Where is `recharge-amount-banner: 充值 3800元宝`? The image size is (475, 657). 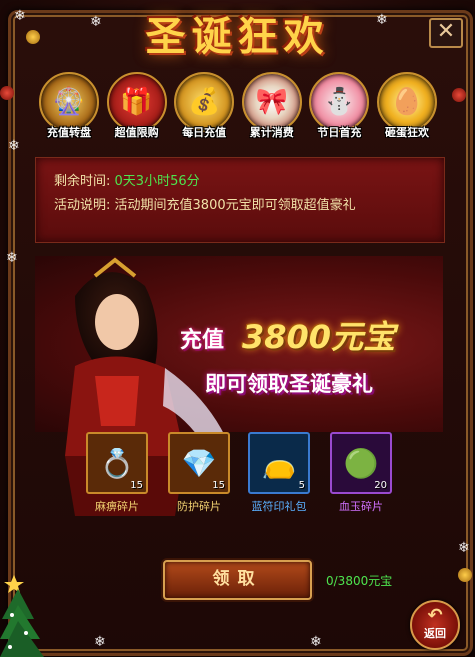 recharge-amount-banner: 充值 3800元宝 is located at coordinates (301, 334).